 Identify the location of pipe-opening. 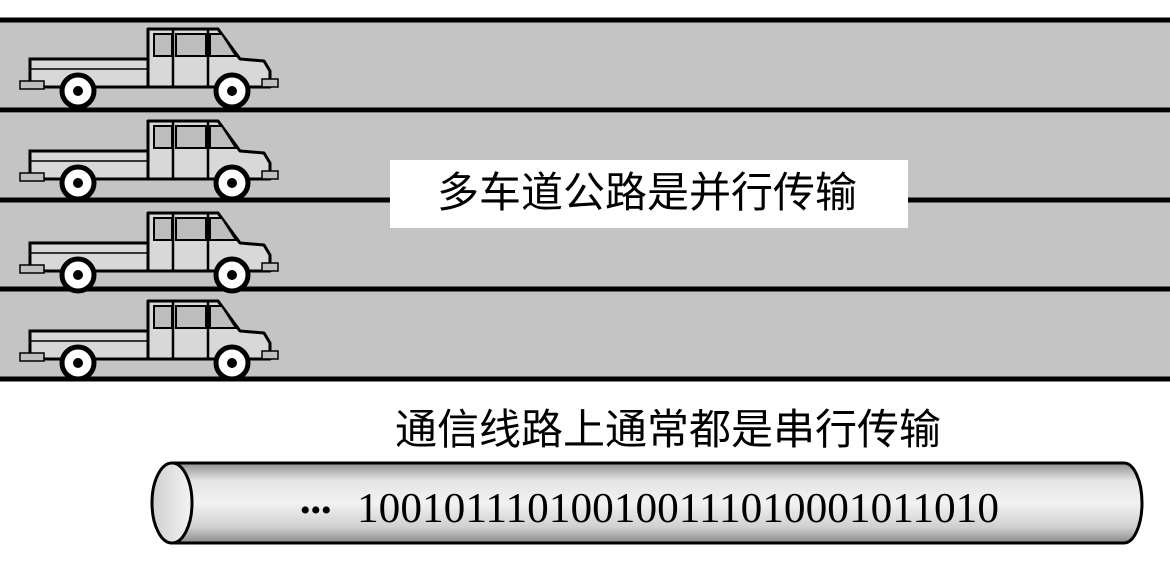
(172, 503).